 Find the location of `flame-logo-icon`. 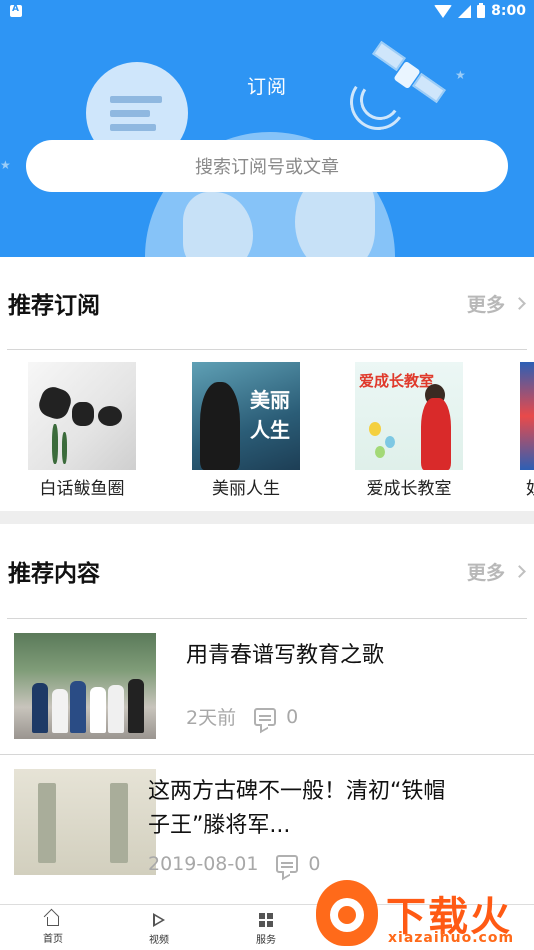

flame-logo-icon is located at coordinates (347, 913).